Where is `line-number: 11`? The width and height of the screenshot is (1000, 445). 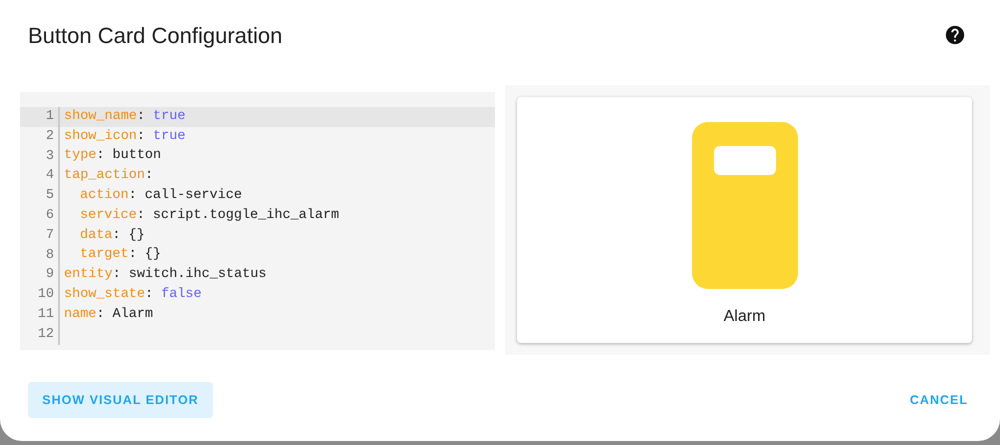 line-number: 11 is located at coordinates (40, 314).